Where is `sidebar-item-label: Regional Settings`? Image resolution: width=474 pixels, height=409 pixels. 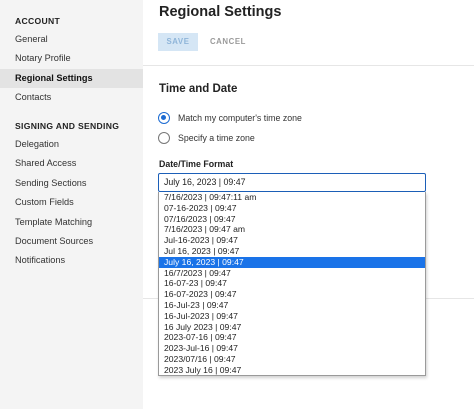 sidebar-item-label: Regional Settings is located at coordinates (54, 78).